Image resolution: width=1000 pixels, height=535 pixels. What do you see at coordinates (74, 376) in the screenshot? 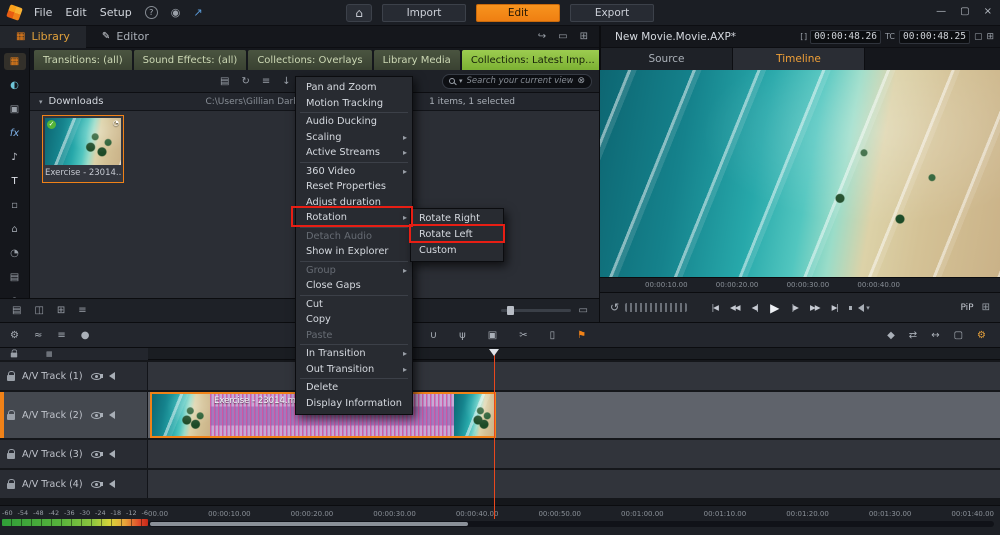
I see `track-header-1: A/V Track (1)` at bounding box center [74, 376].